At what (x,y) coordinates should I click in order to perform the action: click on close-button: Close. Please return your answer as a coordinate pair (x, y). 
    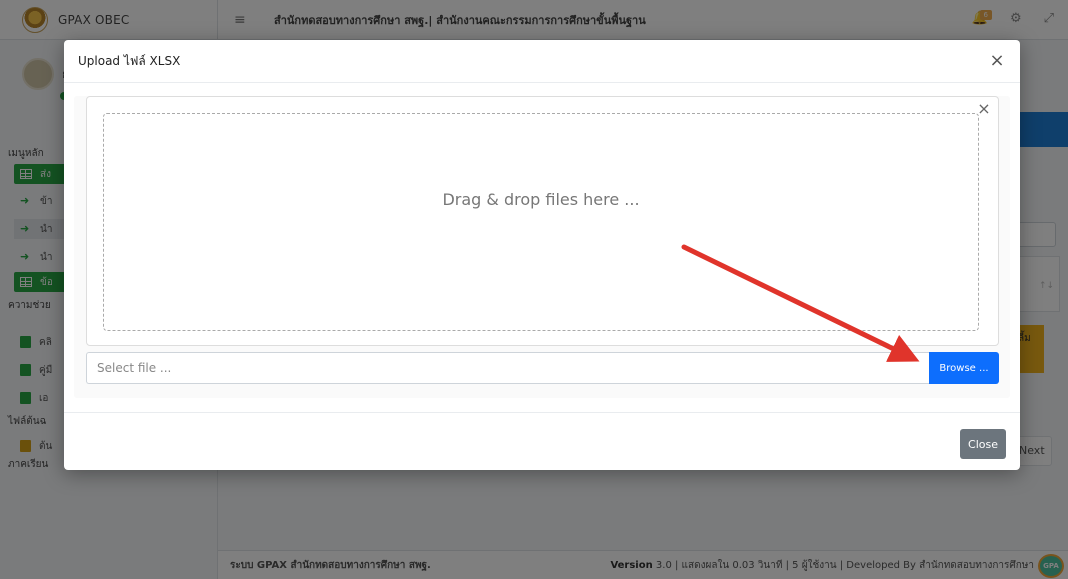
    Looking at the image, I should click on (983, 444).